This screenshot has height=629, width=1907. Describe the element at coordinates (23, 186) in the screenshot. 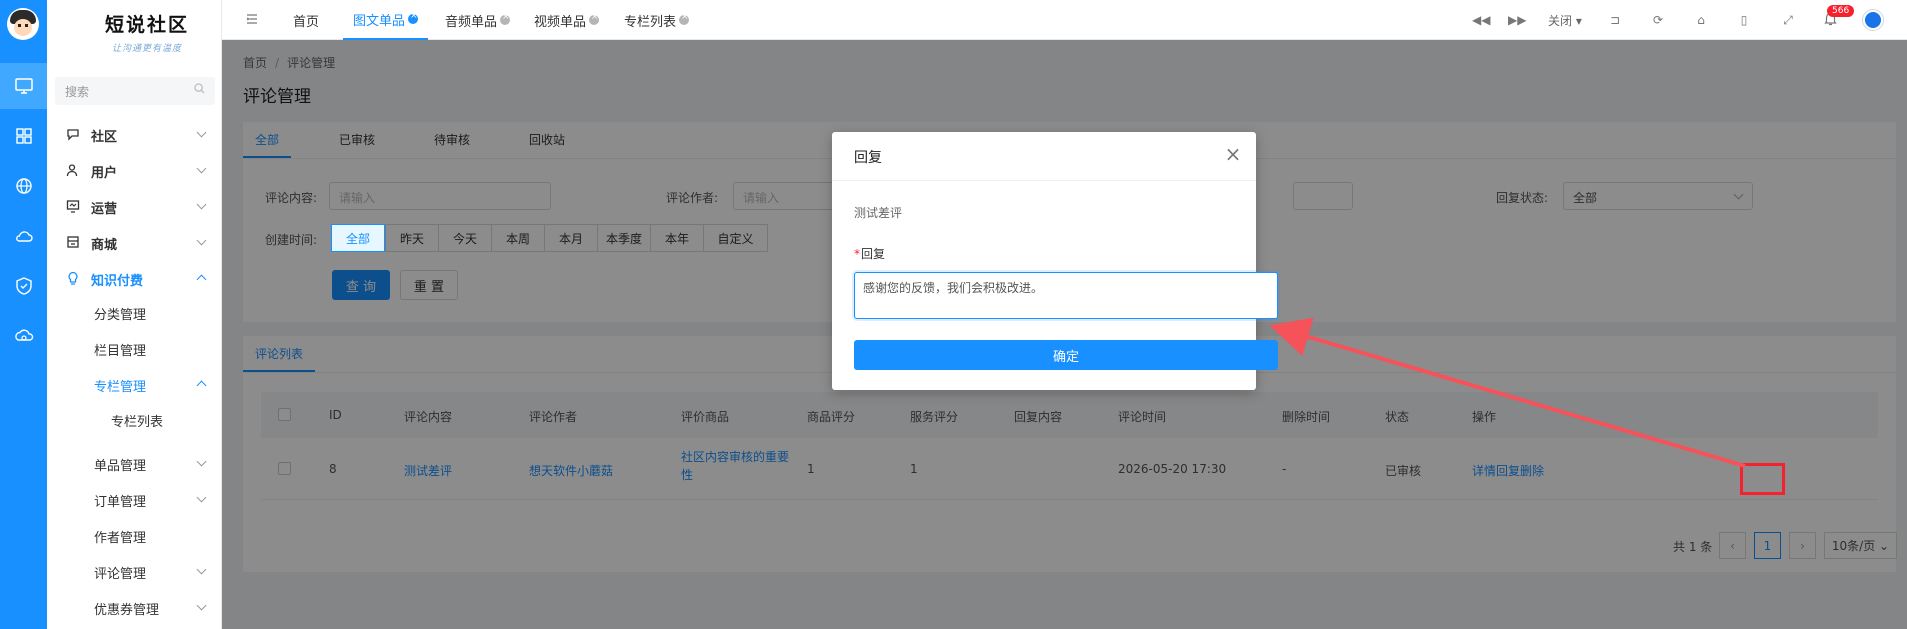

I see `globe-icon` at that location.